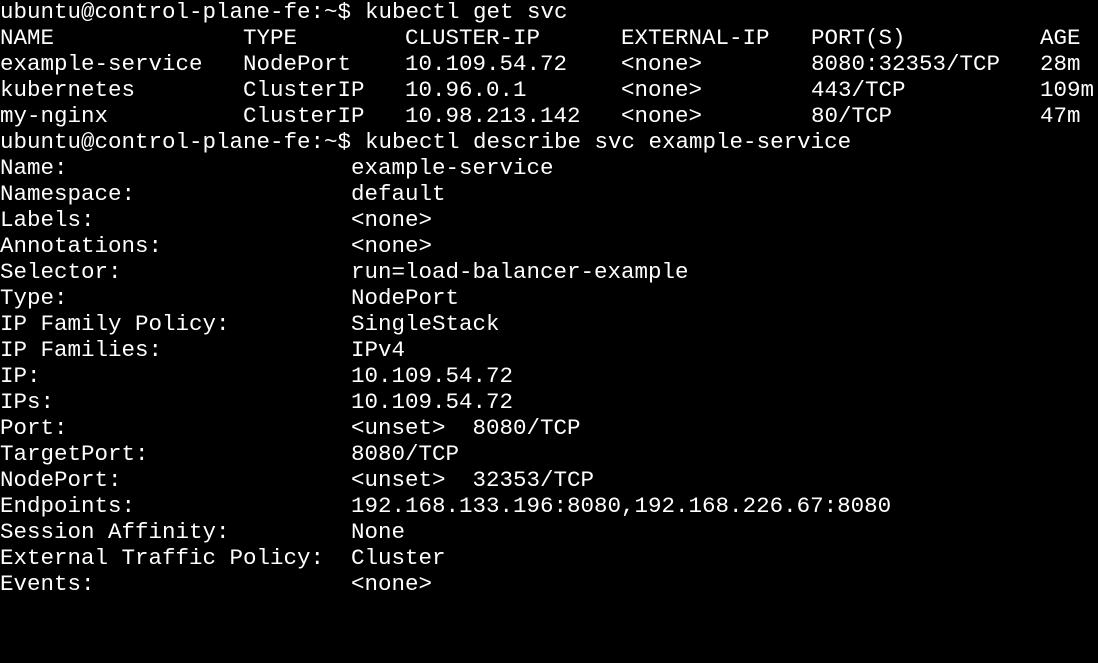 Image resolution: width=1098 pixels, height=663 pixels. What do you see at coordinates (378, 350) in the screenshot?
I see `field-value: IPv4` at bounding box center [378, 350].